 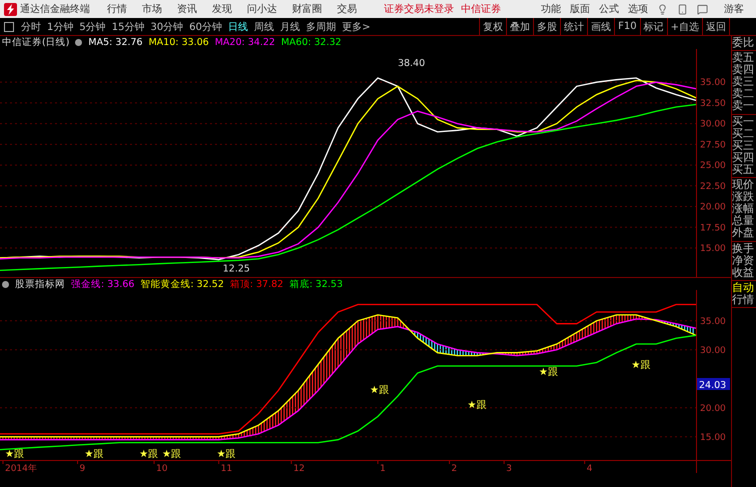 I want to click on message-icon, so click(x=702, y=9).